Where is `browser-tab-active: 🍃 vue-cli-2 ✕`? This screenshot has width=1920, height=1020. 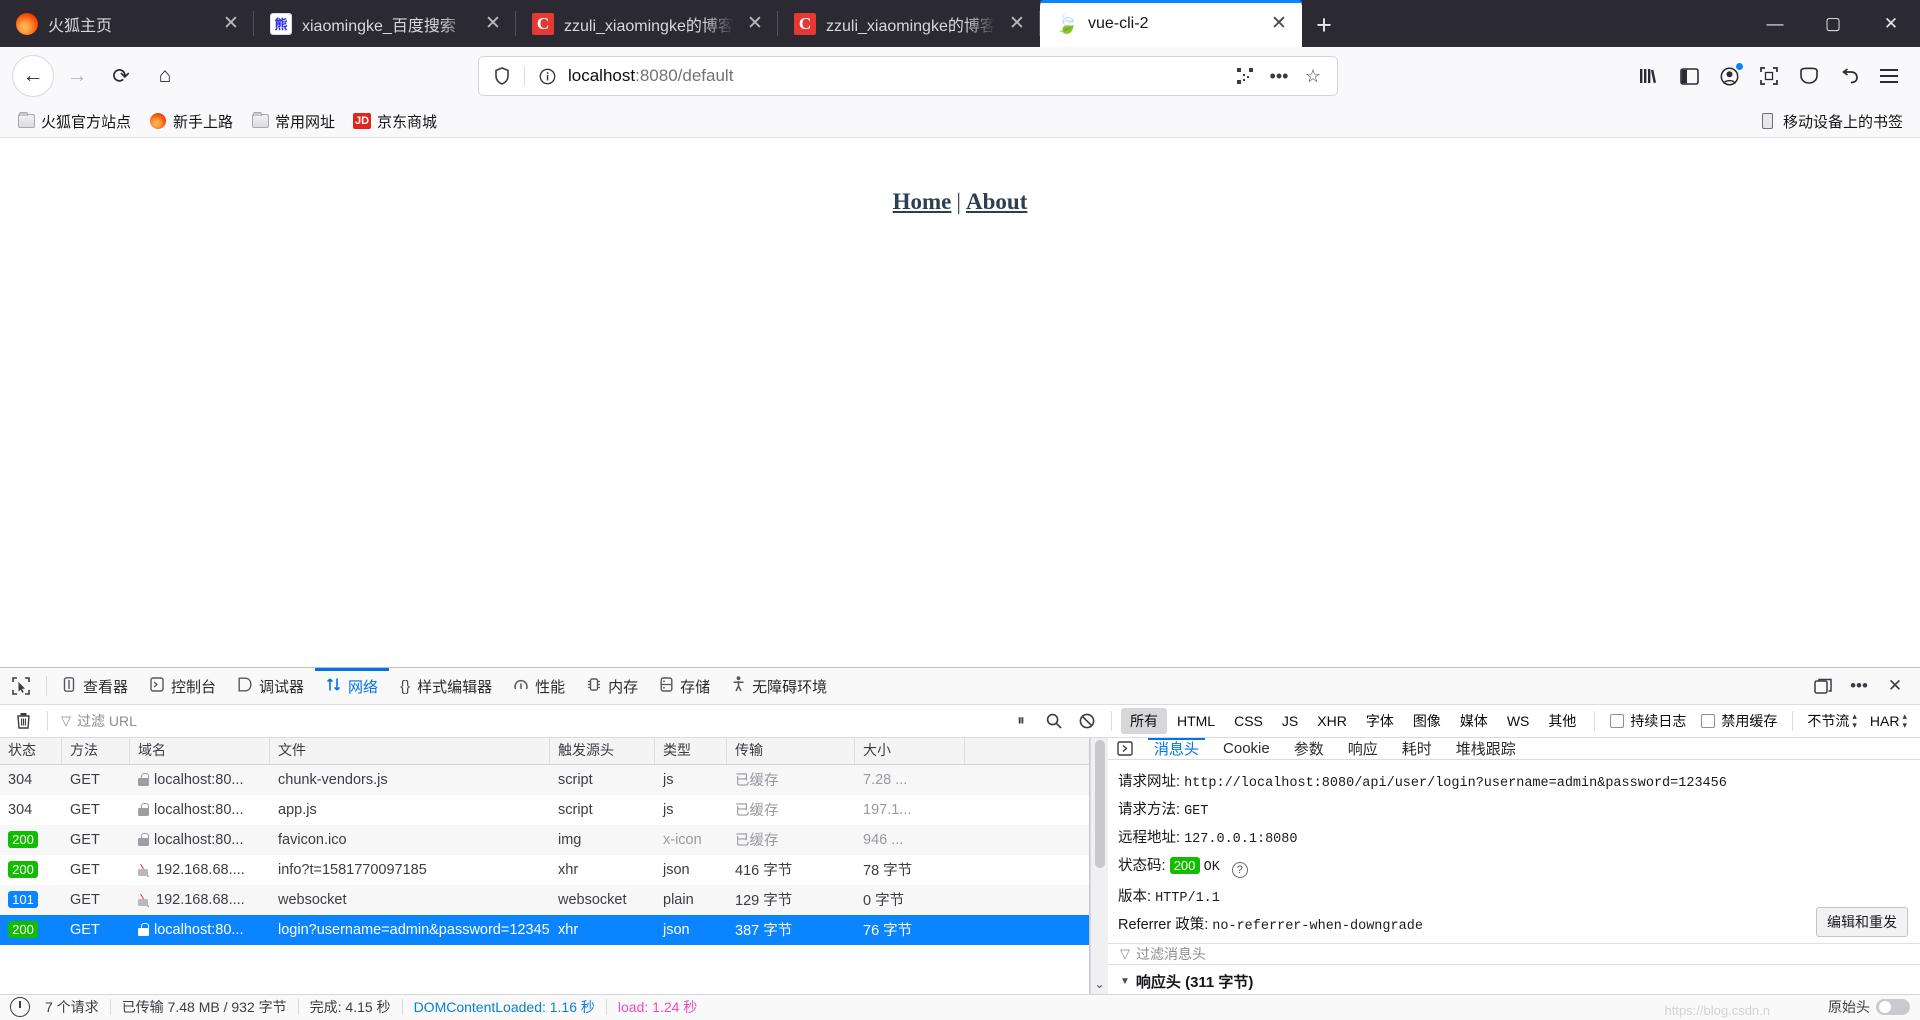 browser-tab-active: 🍃 vue-cli-2 ✕ is located at coordinates (1171, 23).